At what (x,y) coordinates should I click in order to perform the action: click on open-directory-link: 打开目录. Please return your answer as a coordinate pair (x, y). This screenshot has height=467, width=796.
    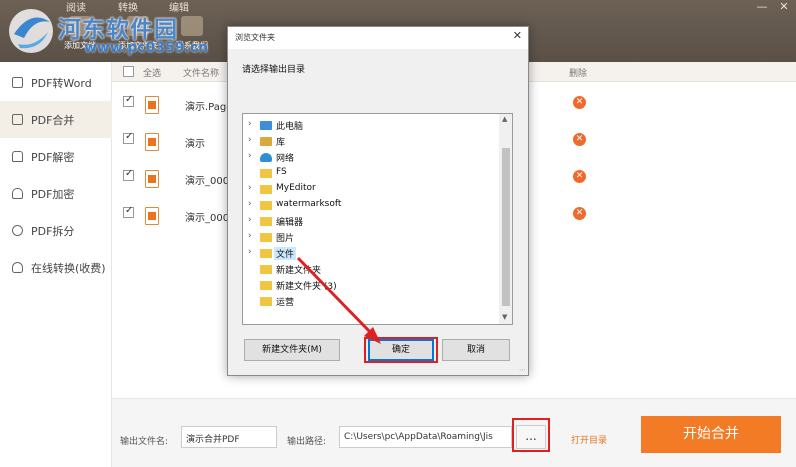
    Looking at the image, I should click on (589, 439).